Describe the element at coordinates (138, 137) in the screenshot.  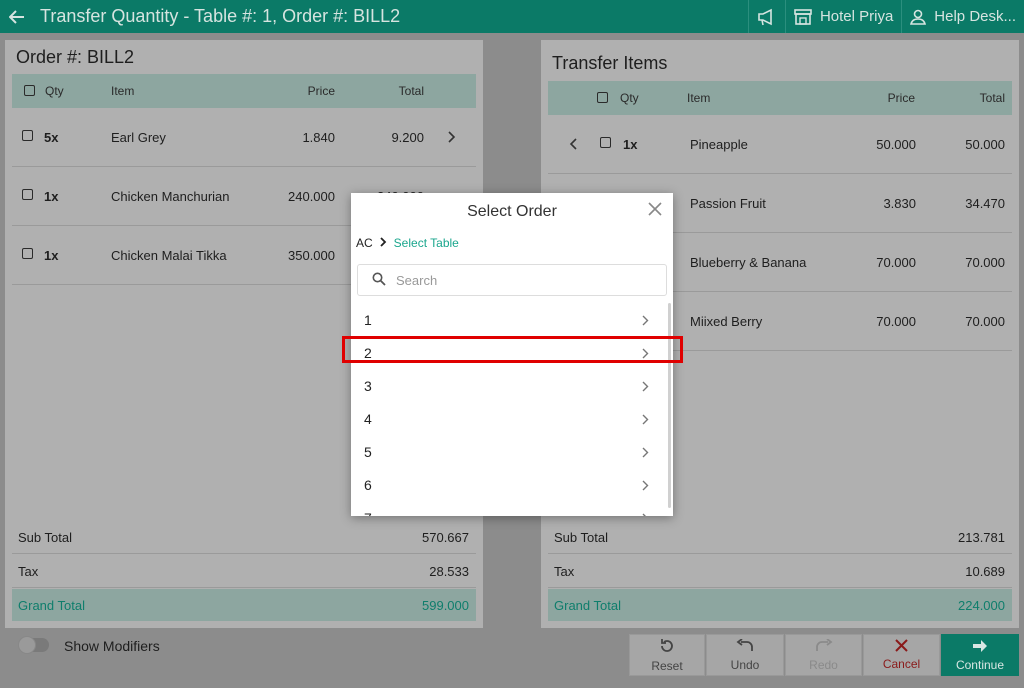
I see `row-item: Earl Grey` at that location.